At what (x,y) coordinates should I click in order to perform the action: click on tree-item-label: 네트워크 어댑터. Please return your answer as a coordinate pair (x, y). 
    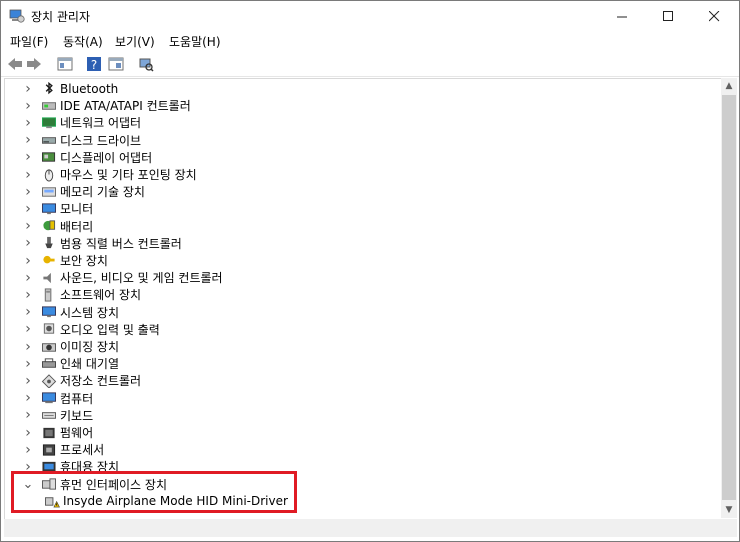
    Looking at the image, I should click on (101, 123).